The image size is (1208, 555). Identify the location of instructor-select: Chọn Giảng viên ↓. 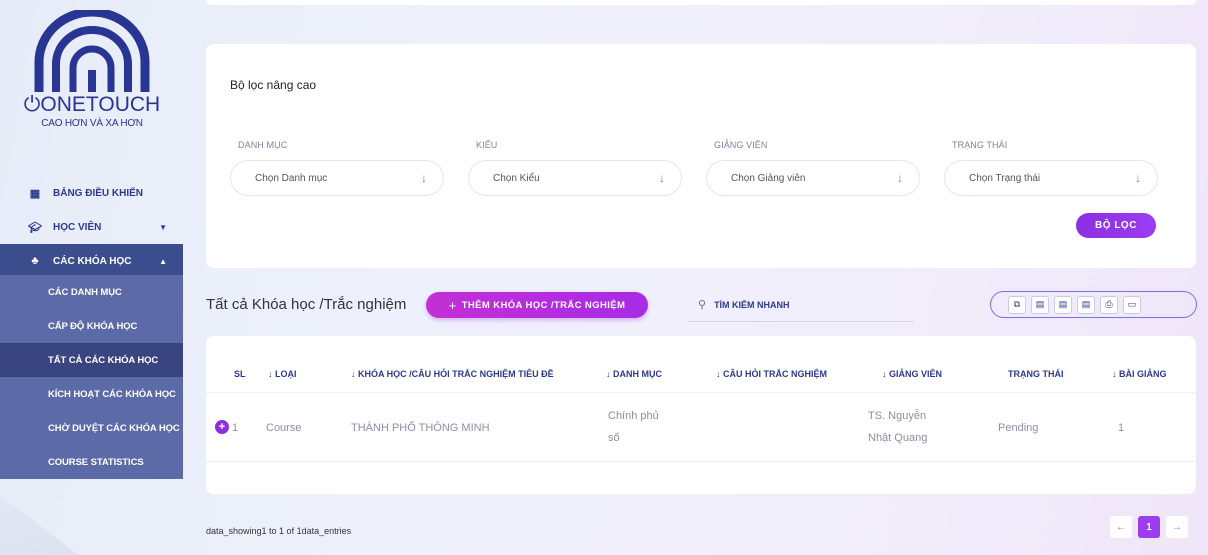
(813, 178).